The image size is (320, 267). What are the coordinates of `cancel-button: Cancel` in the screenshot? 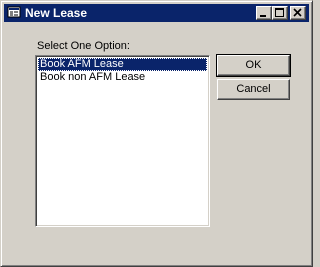 It's located at (253, 89).